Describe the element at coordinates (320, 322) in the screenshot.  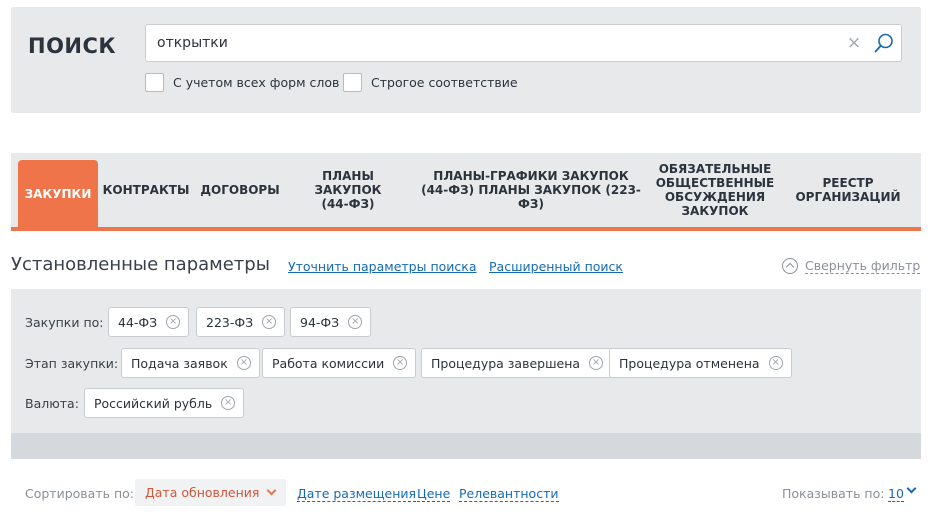
I see `chip-label: 94-ФЗ` at that location.